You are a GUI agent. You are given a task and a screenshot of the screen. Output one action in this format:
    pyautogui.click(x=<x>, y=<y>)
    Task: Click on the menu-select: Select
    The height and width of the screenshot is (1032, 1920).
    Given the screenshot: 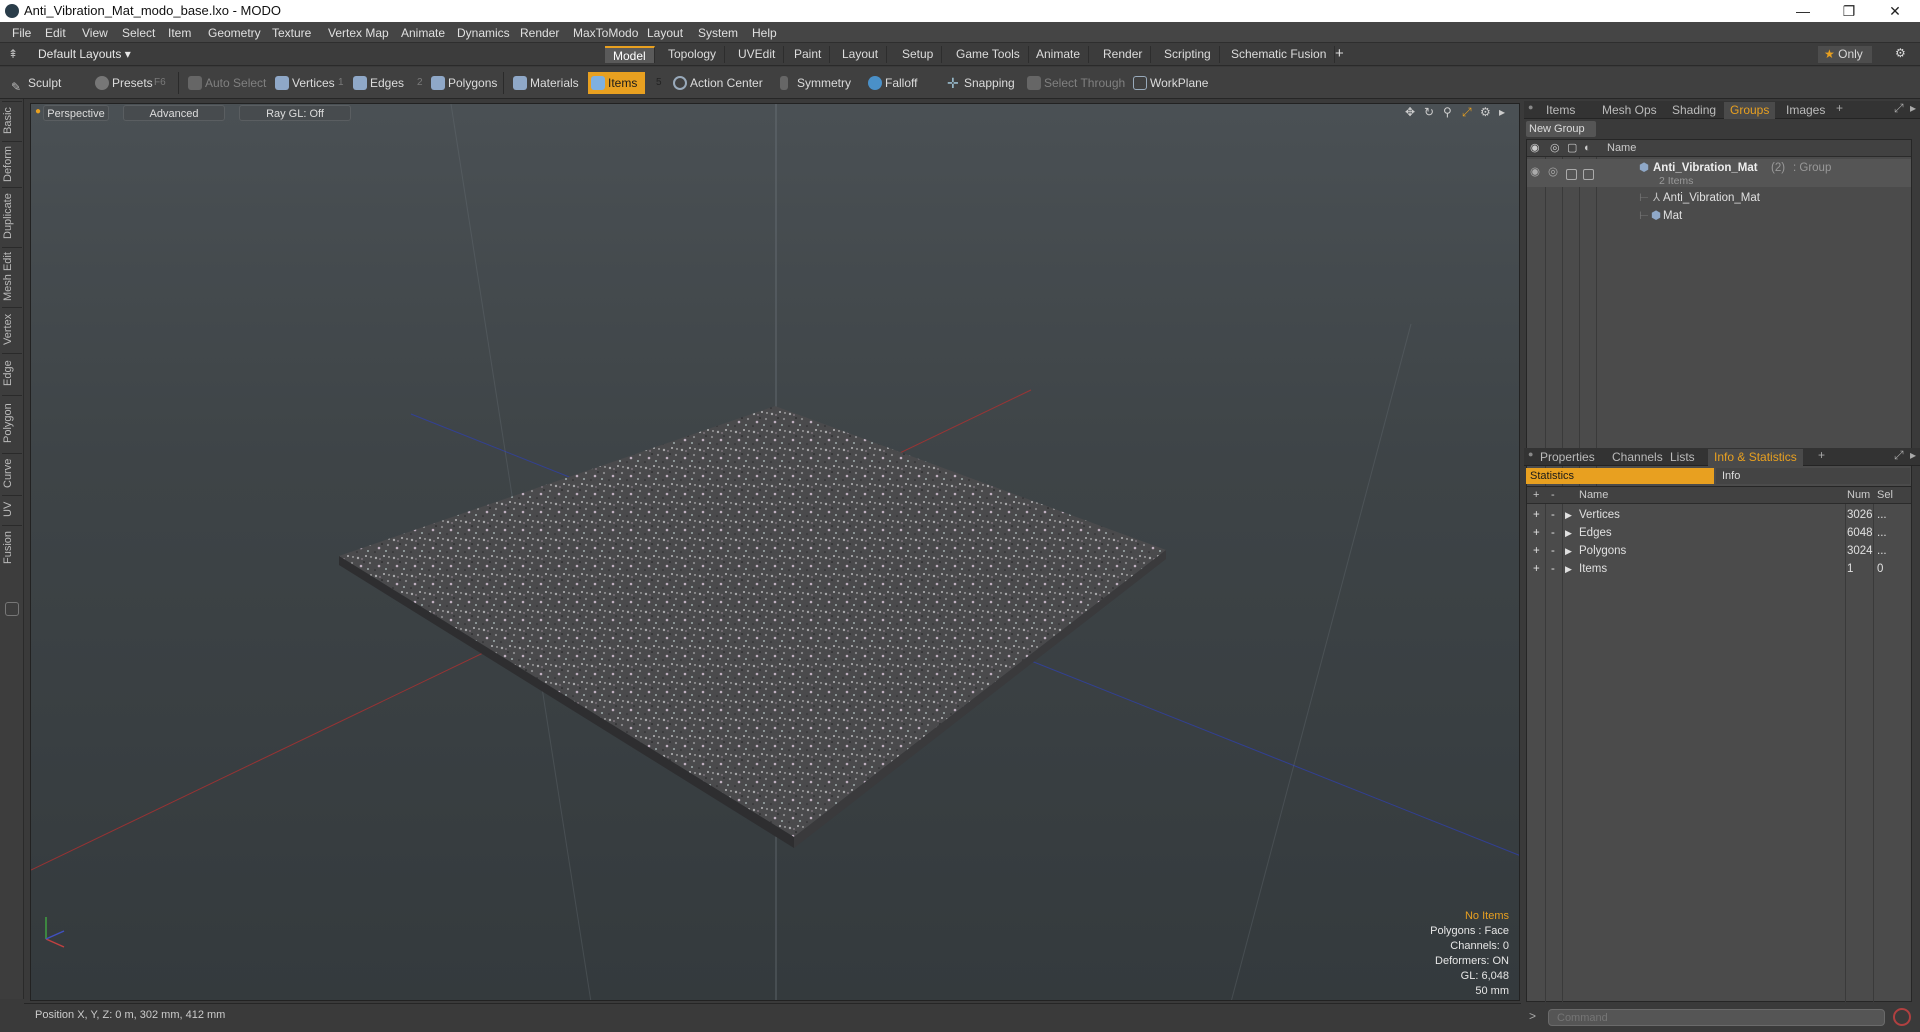 What is the action you would take?
    pyautogui.click(x=138, y=33)
    